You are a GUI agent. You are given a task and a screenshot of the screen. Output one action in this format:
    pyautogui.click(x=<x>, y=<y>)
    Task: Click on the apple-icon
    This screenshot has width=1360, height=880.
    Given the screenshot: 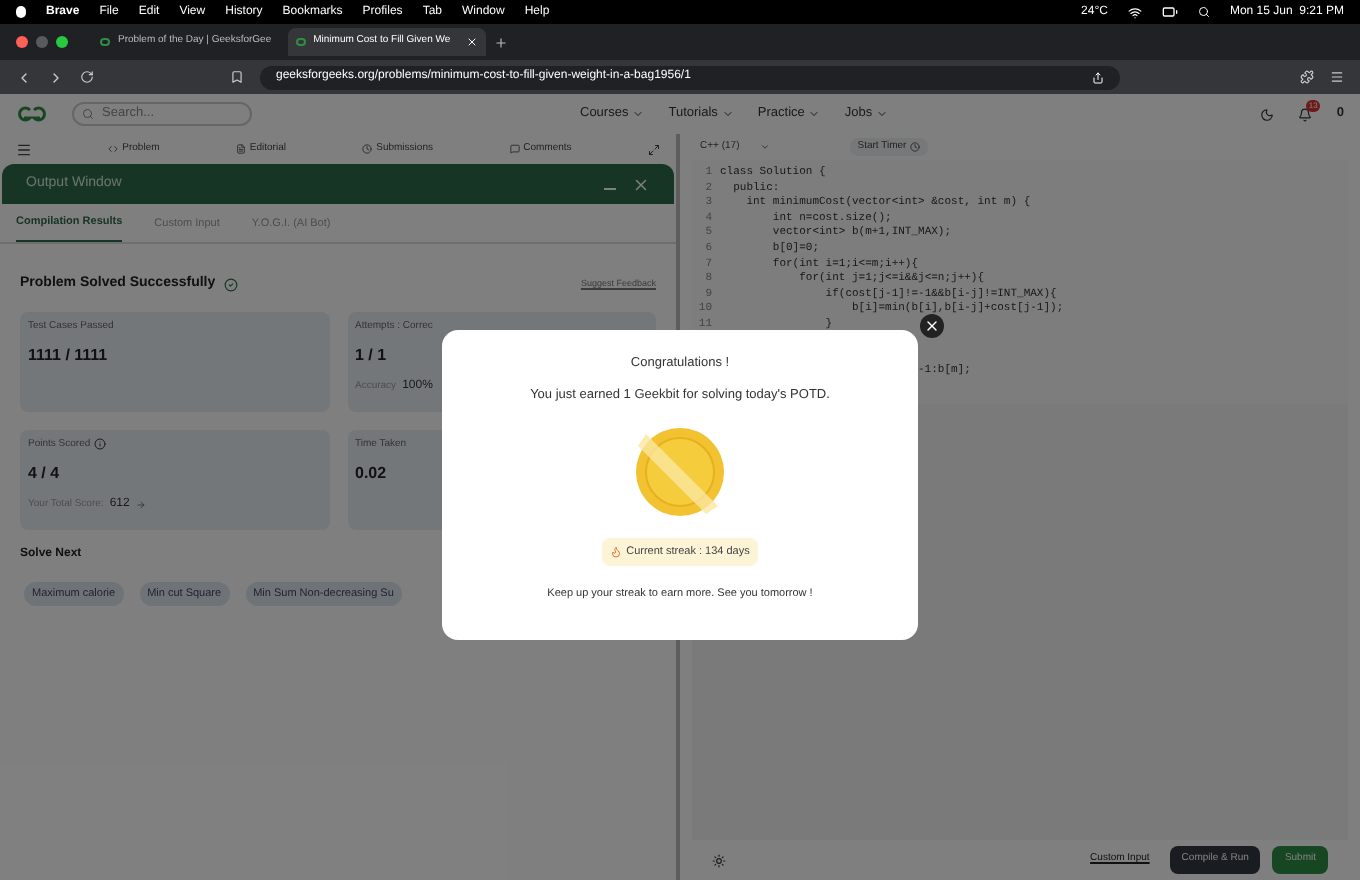 What is the action you would take?
    pyautogui.click(x=21, y=12)
    